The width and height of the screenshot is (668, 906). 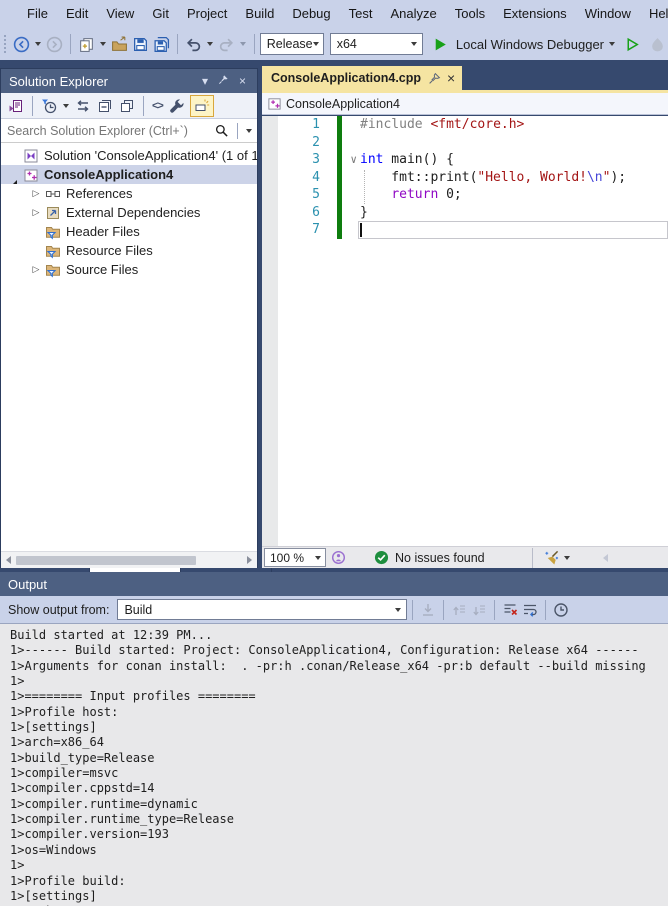 I want to click on pending-changes-filter-button, so click(x=49, y=106).